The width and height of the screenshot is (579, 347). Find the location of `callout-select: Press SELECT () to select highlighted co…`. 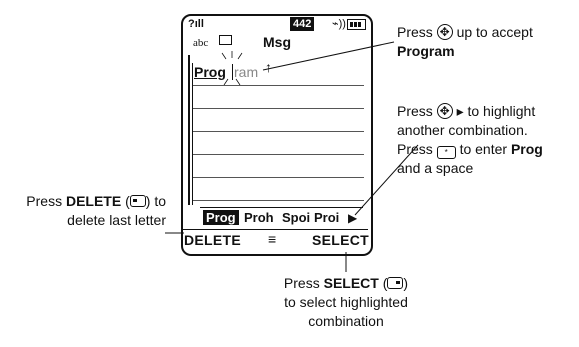

callout-select: Press SELECT () to select highlighted co… is located at coordinates (346, 302).